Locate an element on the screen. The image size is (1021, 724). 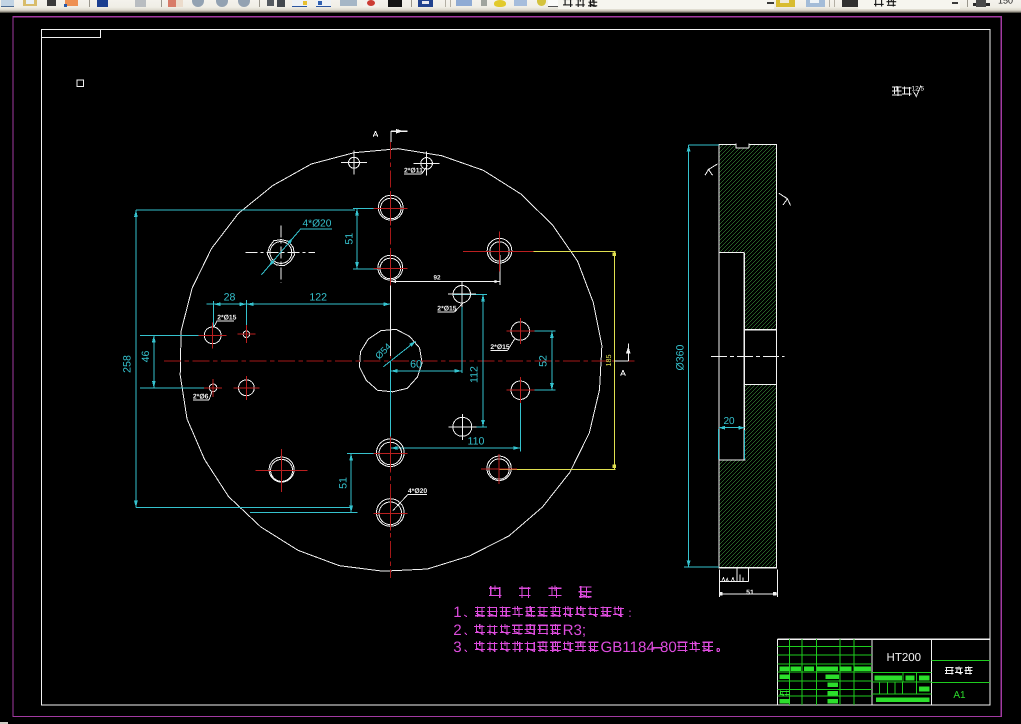
svg-text: 2 is located at coordinates (457, 630).